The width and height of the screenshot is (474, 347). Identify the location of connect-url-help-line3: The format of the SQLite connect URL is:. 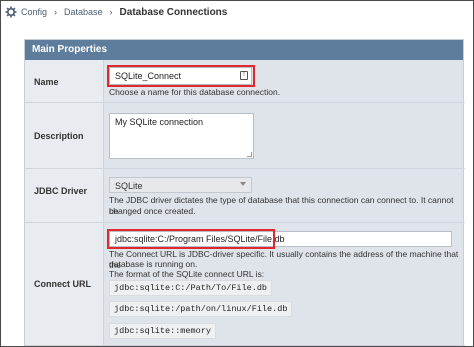
(187, 274).